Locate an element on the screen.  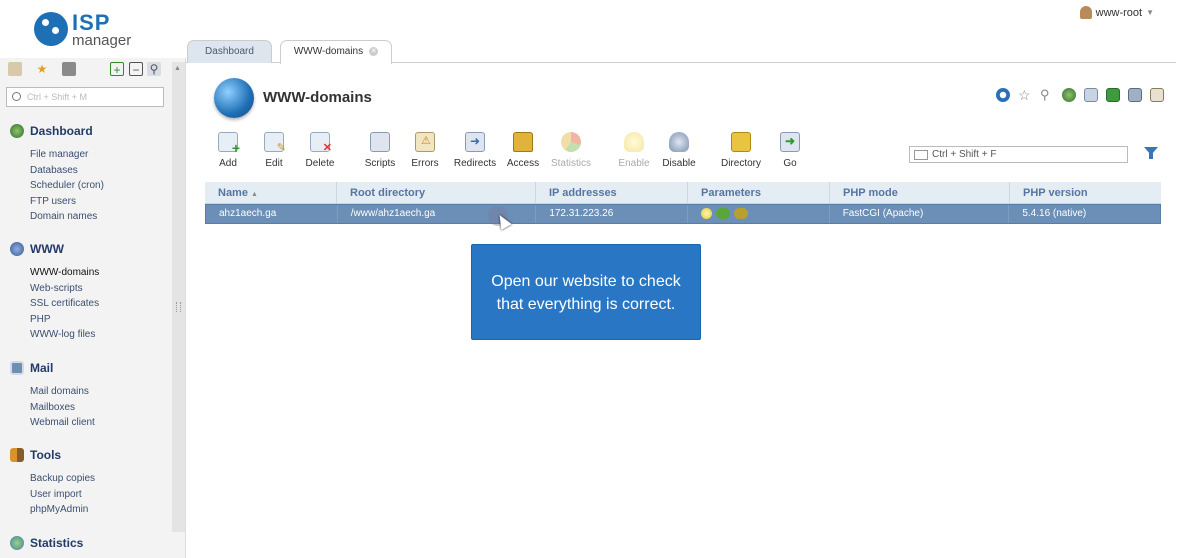
close-icon: ✕ is located at coordinates (374, 51).